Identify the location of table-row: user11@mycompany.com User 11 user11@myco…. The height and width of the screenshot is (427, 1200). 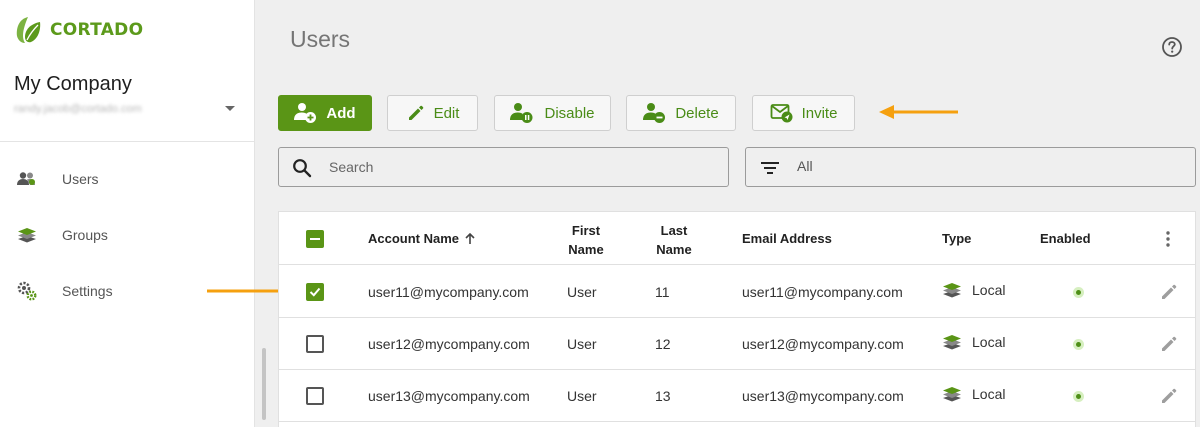
(737, 292).